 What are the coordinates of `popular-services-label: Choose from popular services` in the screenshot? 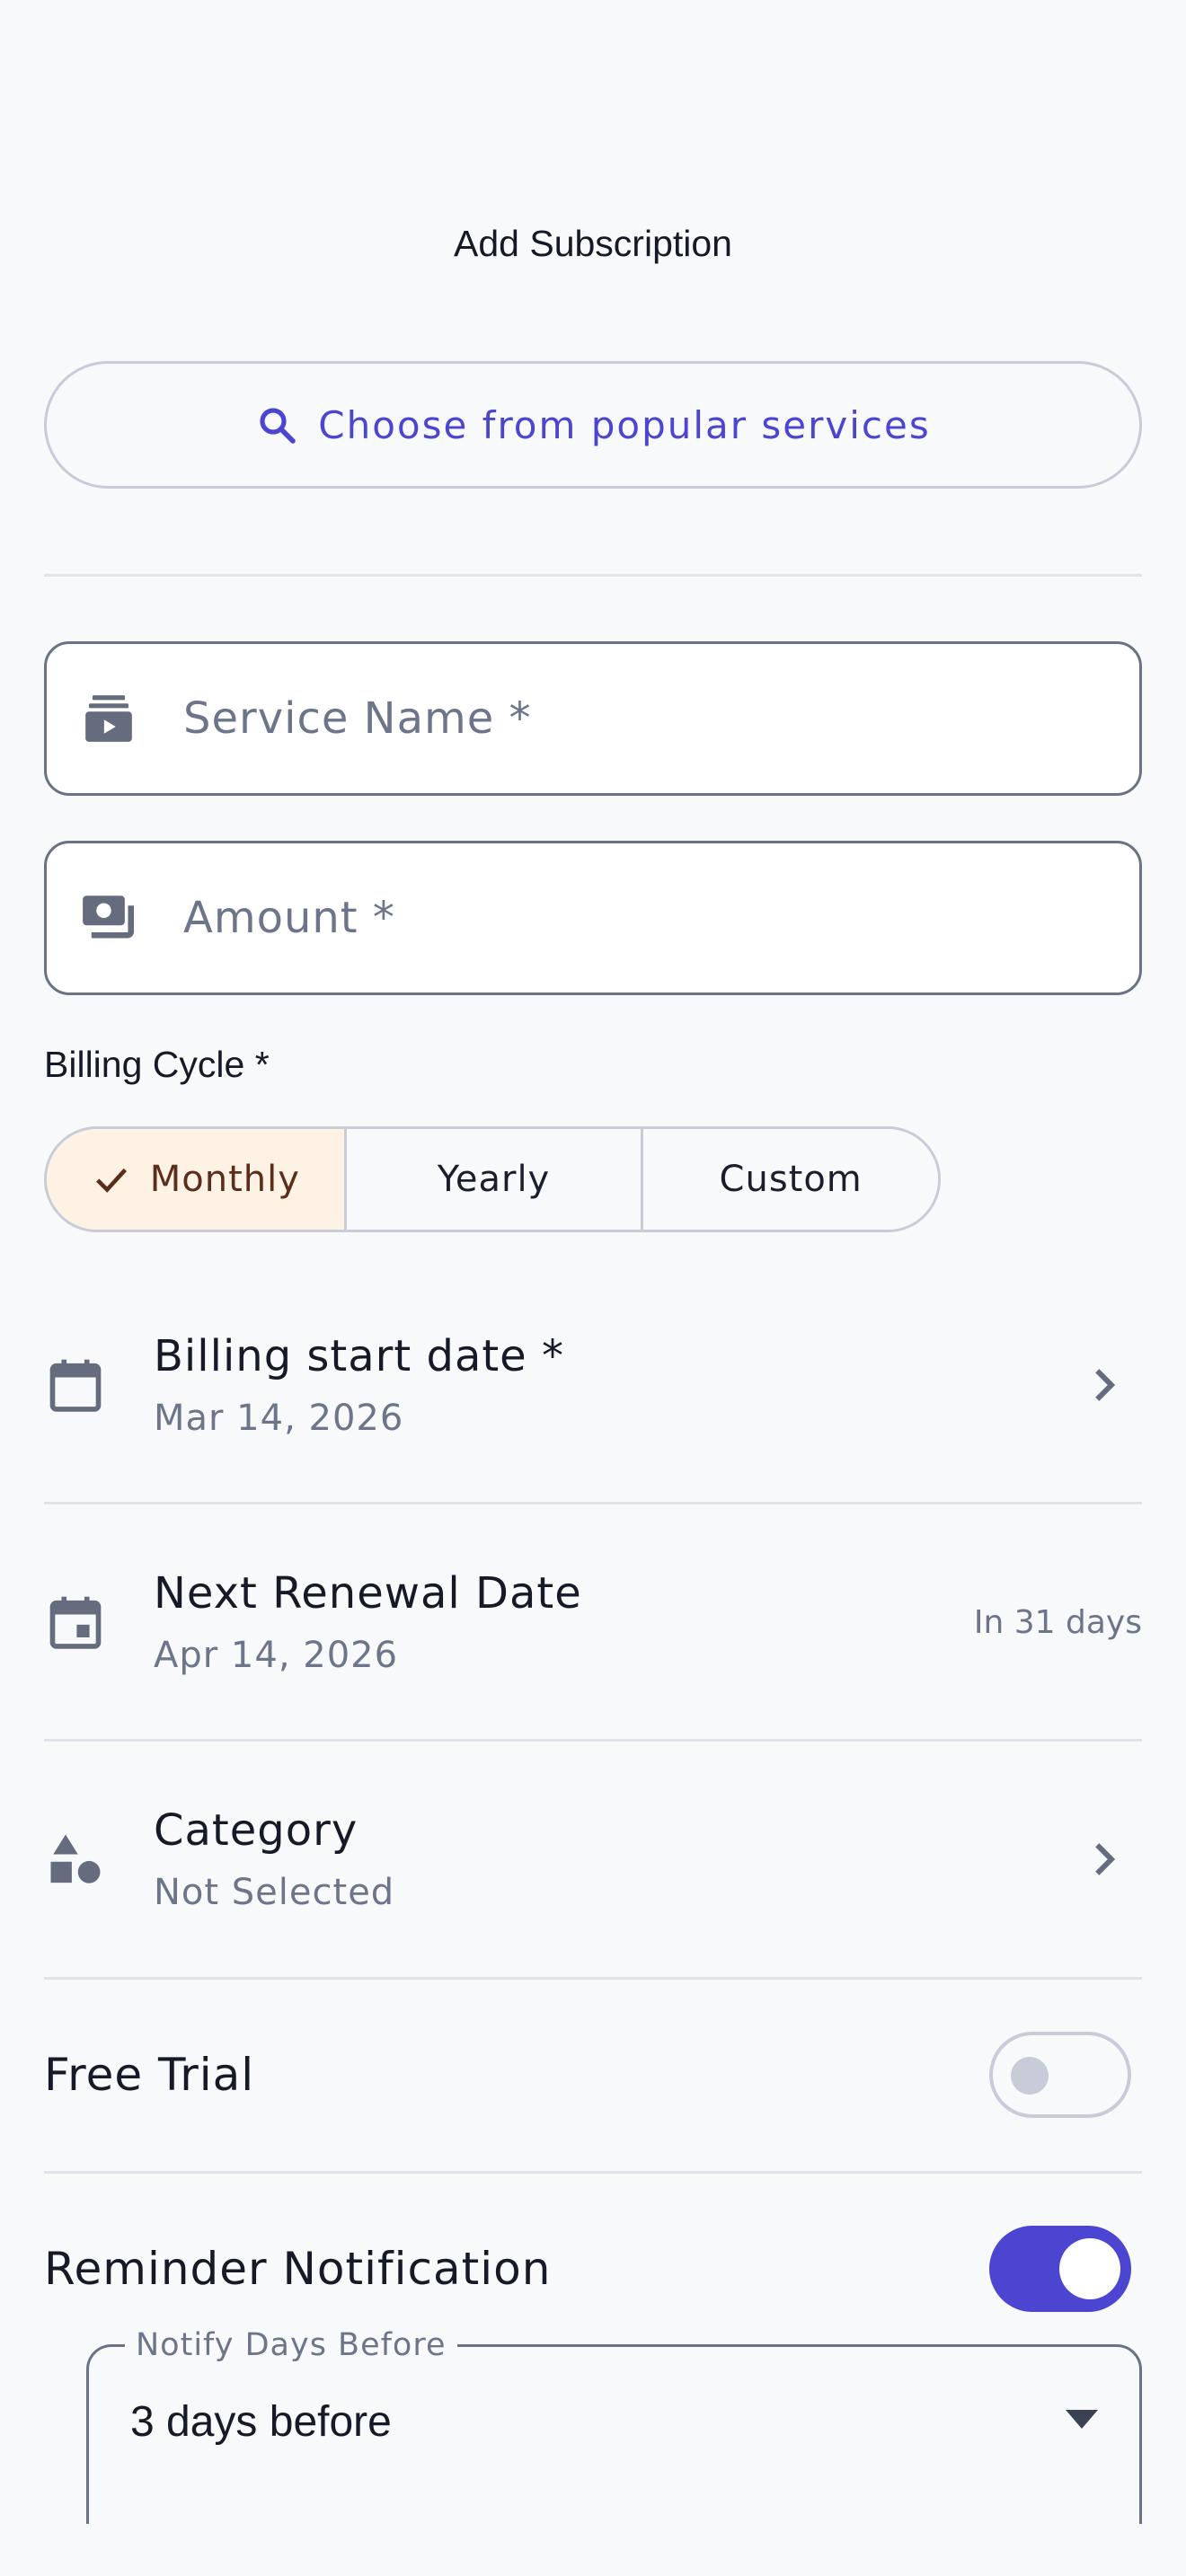 It's located at (624, 424).